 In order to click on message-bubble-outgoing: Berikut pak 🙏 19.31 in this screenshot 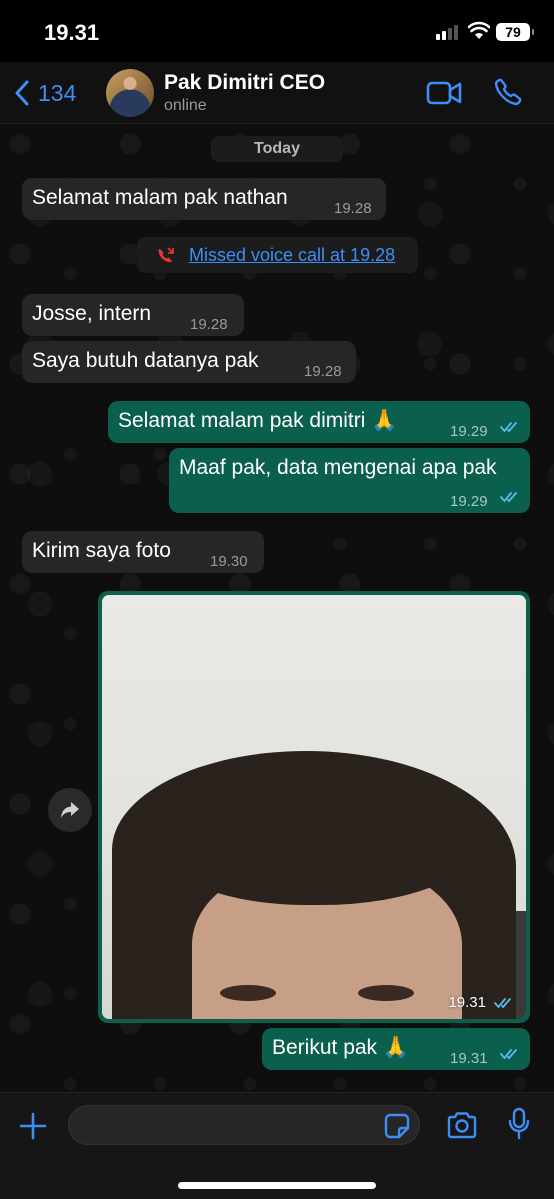, I will do `click(396, 1049)`.